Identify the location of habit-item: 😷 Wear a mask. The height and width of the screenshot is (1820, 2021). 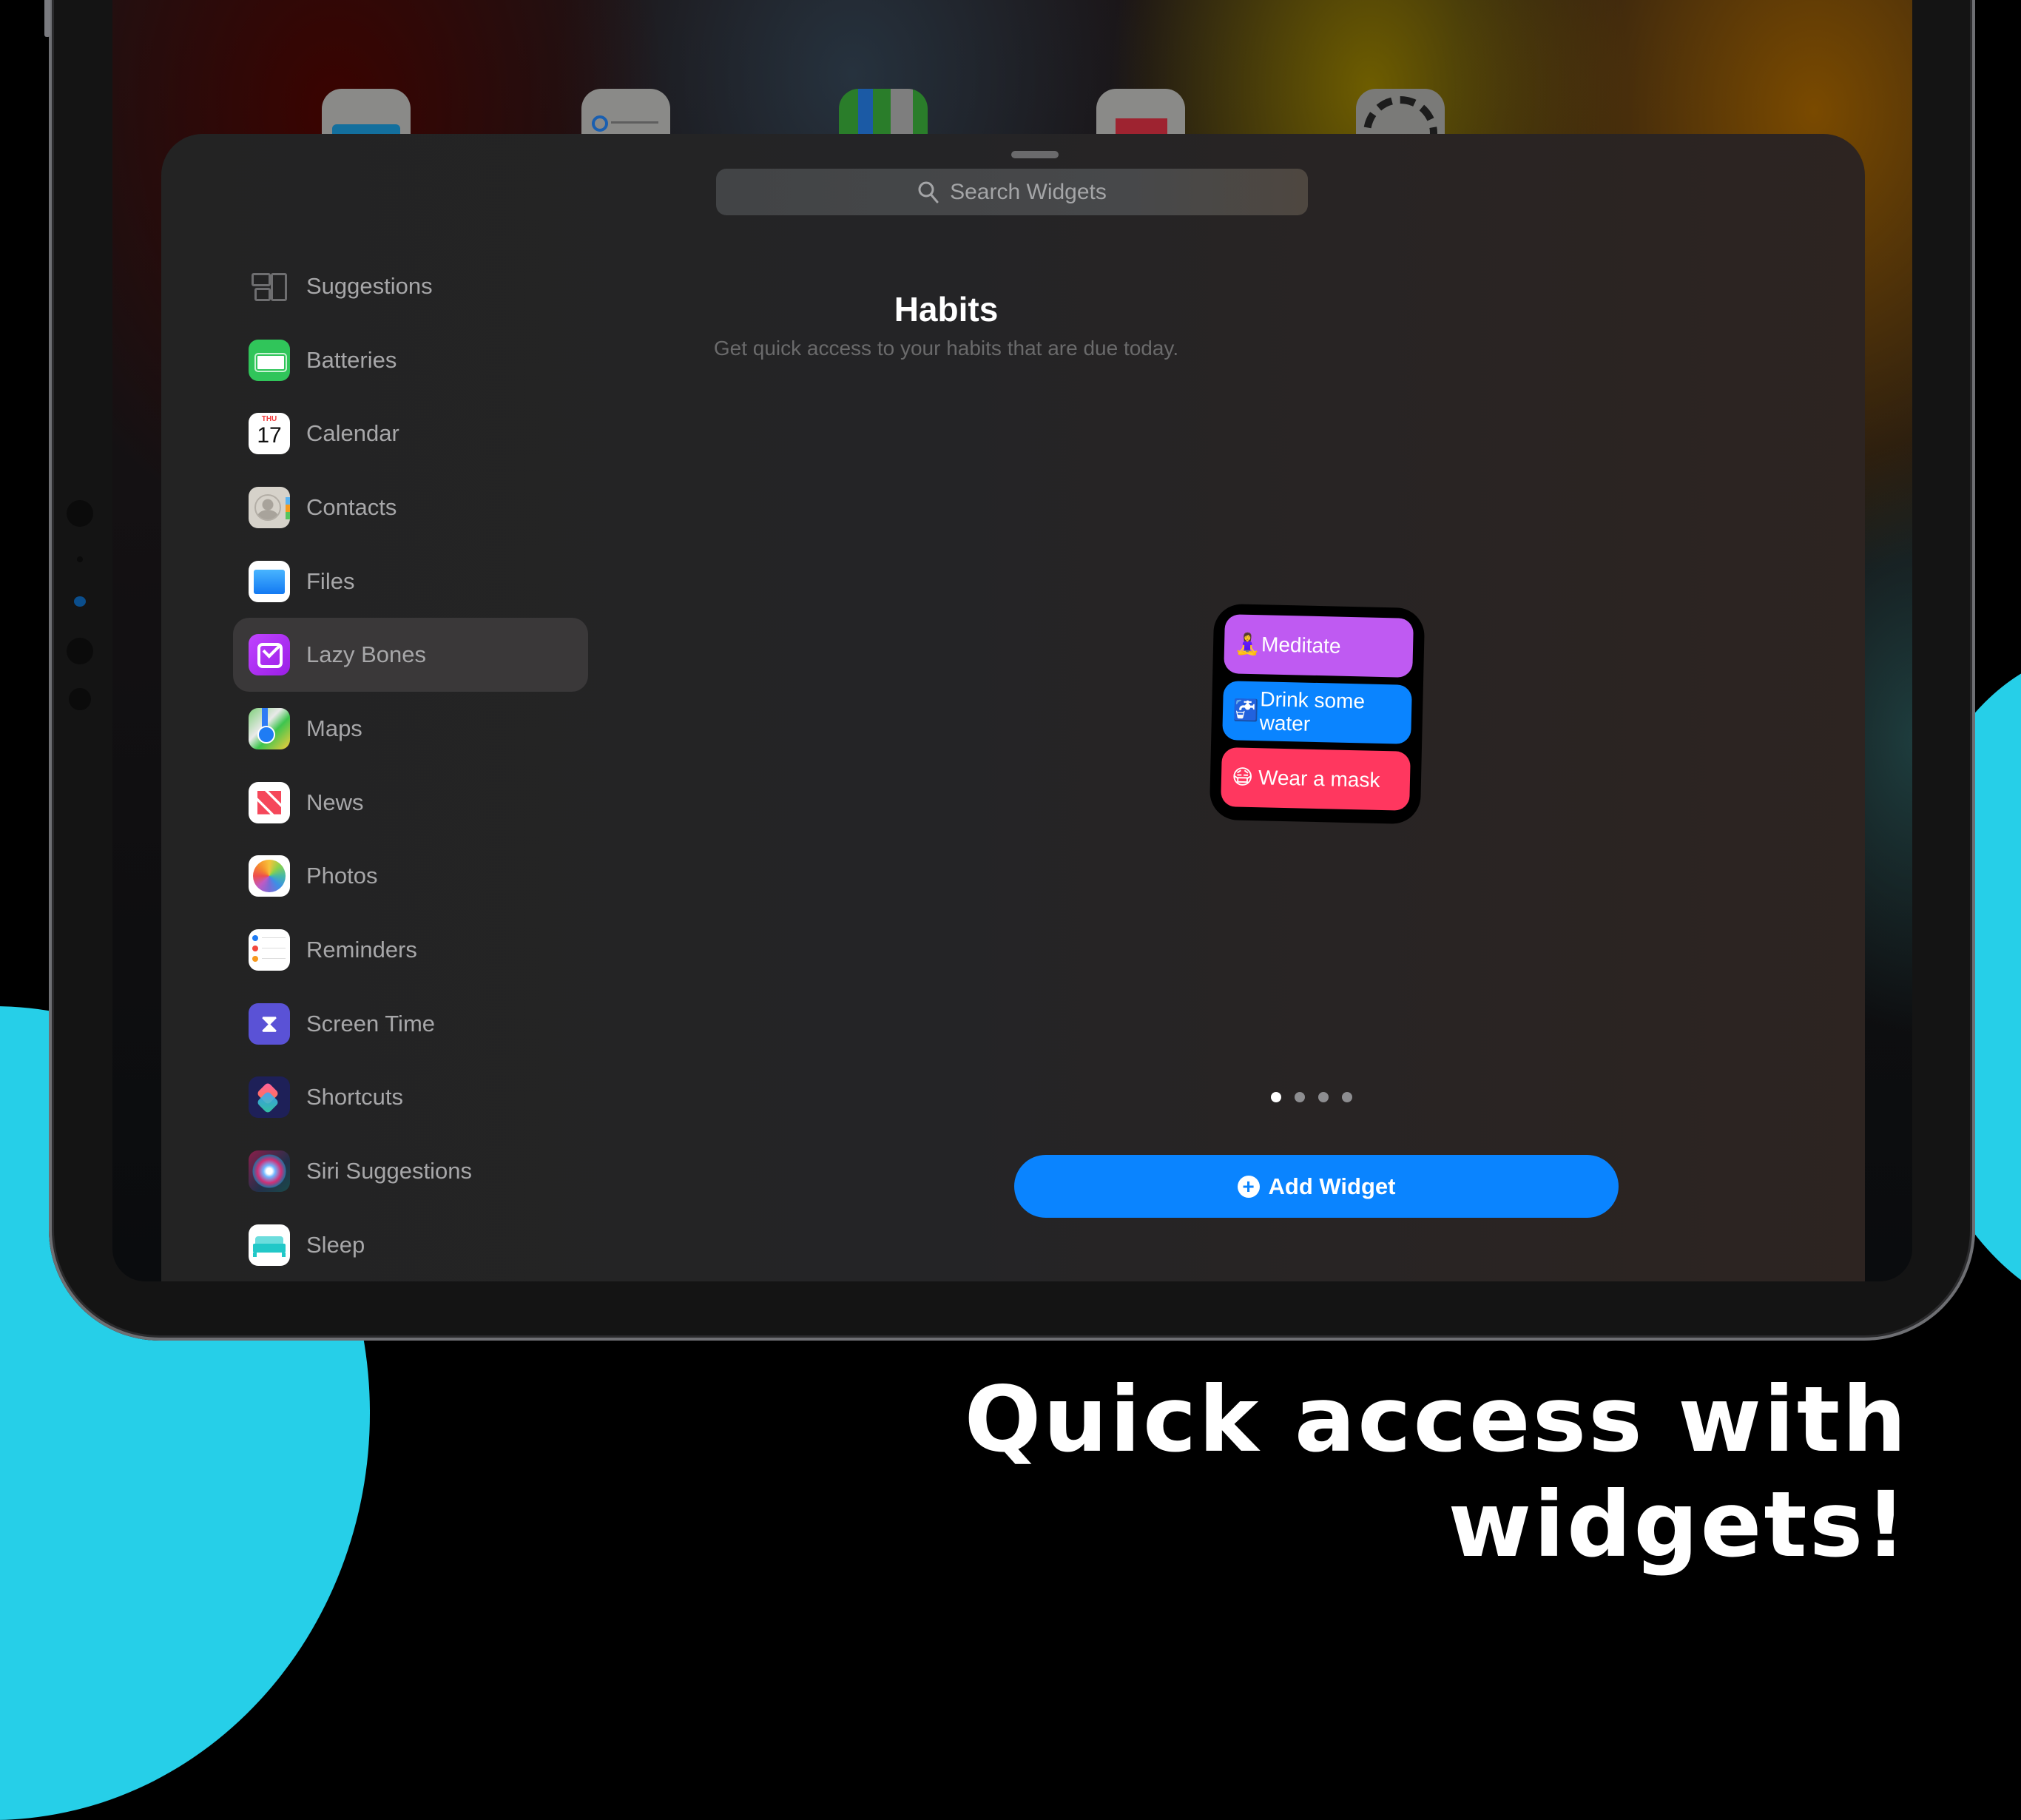
(1316, 779).